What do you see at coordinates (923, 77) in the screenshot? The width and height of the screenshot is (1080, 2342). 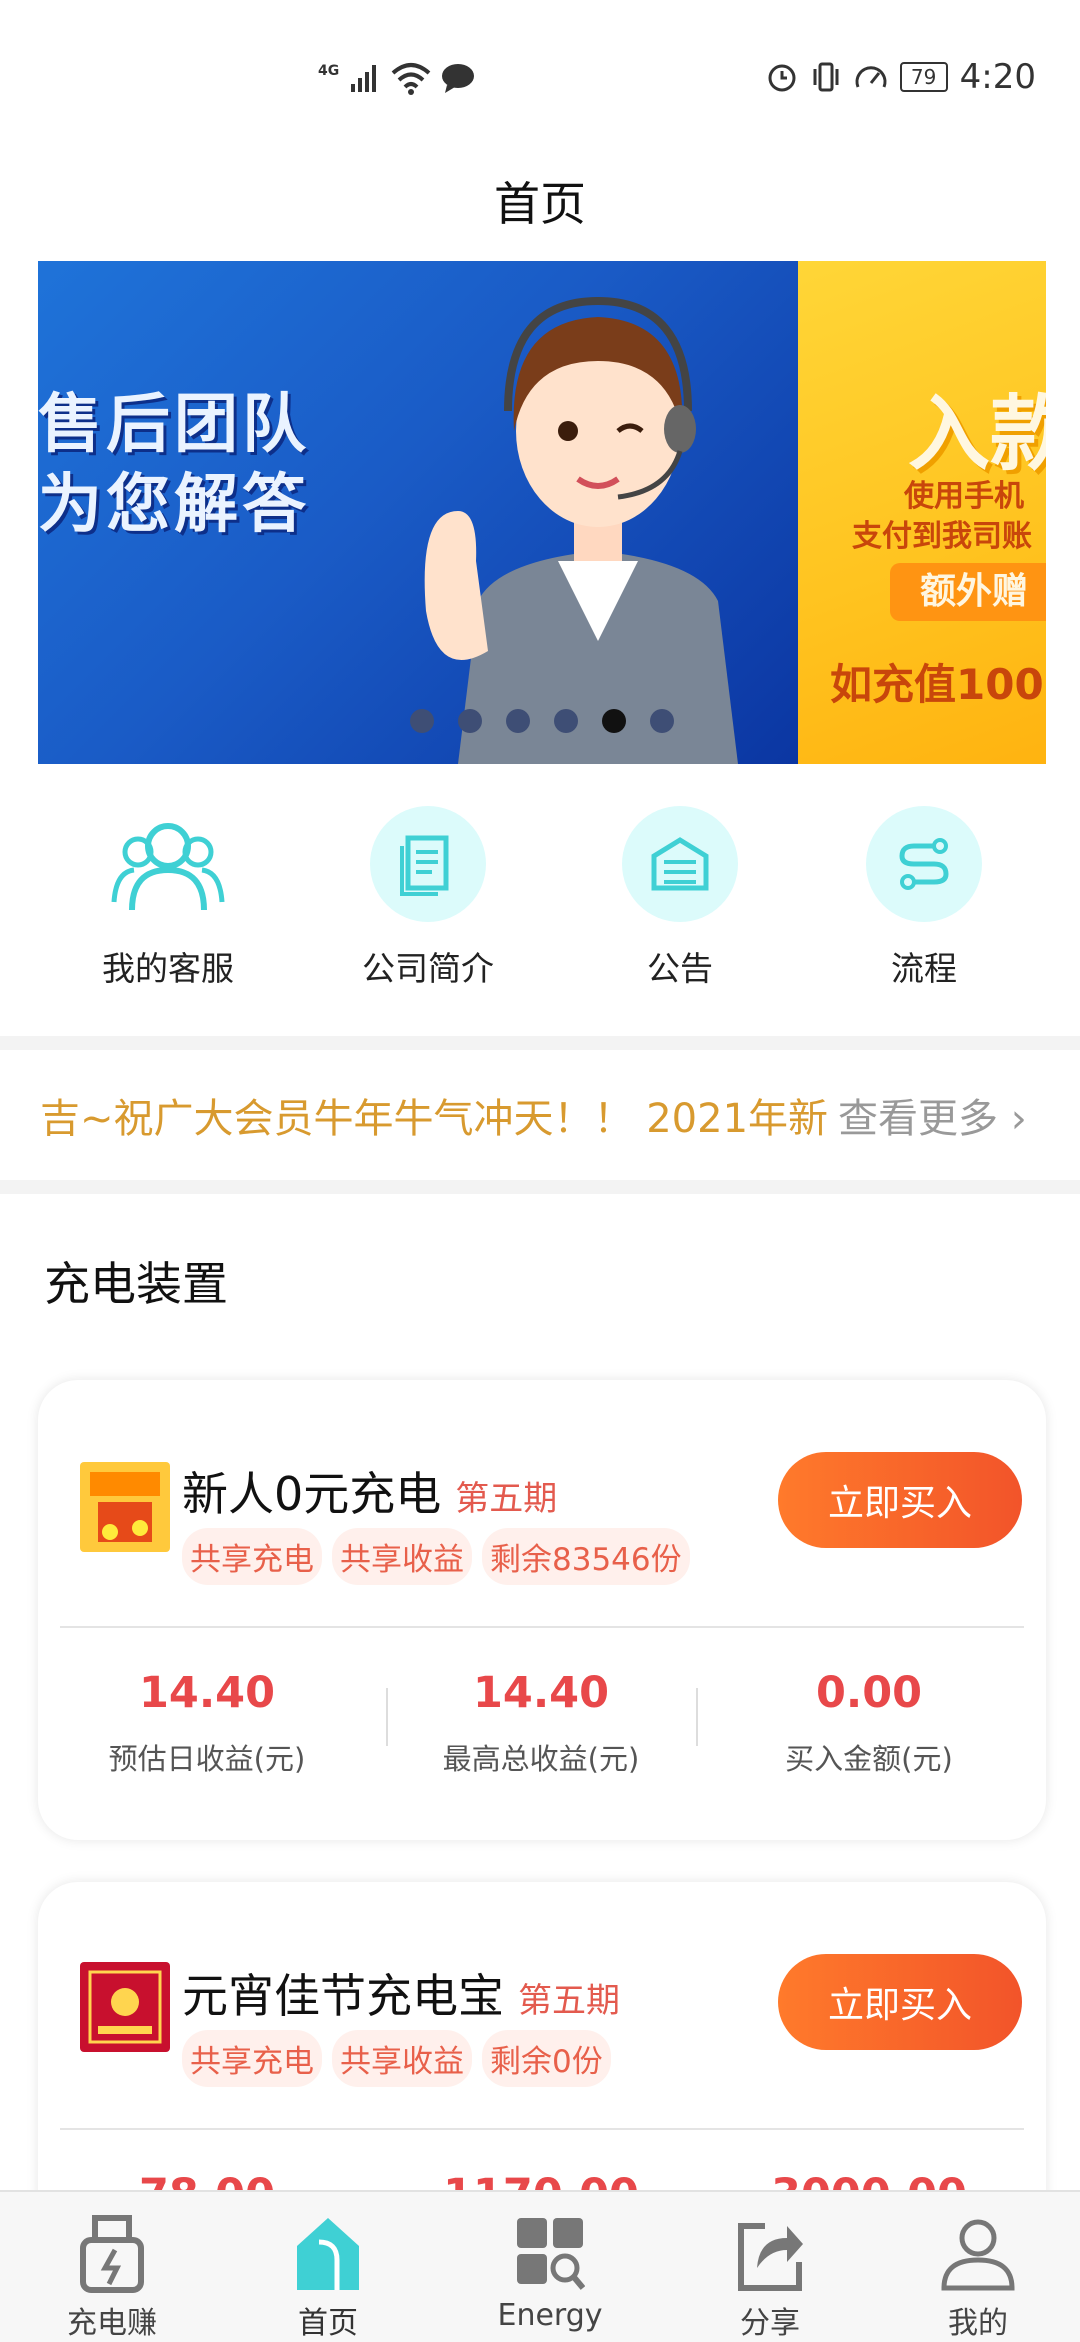 I see `battery-indicator: 79` at bounding box center [923, 77].